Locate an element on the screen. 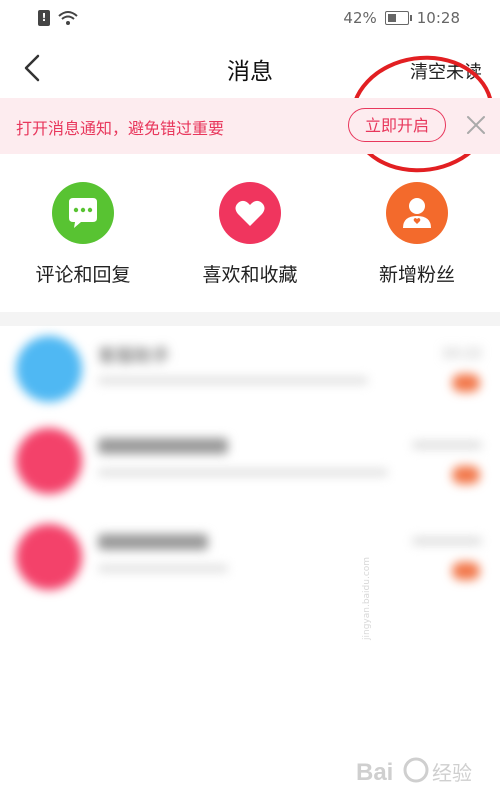 This screenshot has height=806, width=500. comment-icon is located at coordinates (83, 213).